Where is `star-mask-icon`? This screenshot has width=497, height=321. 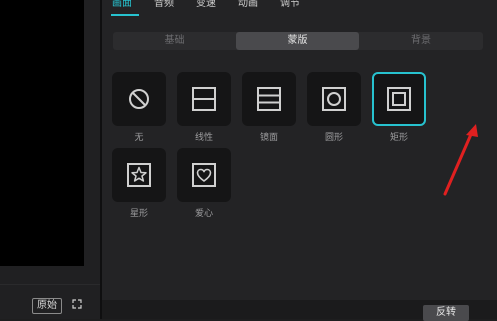 star-mask-icon is located at coordinates (139, 175).